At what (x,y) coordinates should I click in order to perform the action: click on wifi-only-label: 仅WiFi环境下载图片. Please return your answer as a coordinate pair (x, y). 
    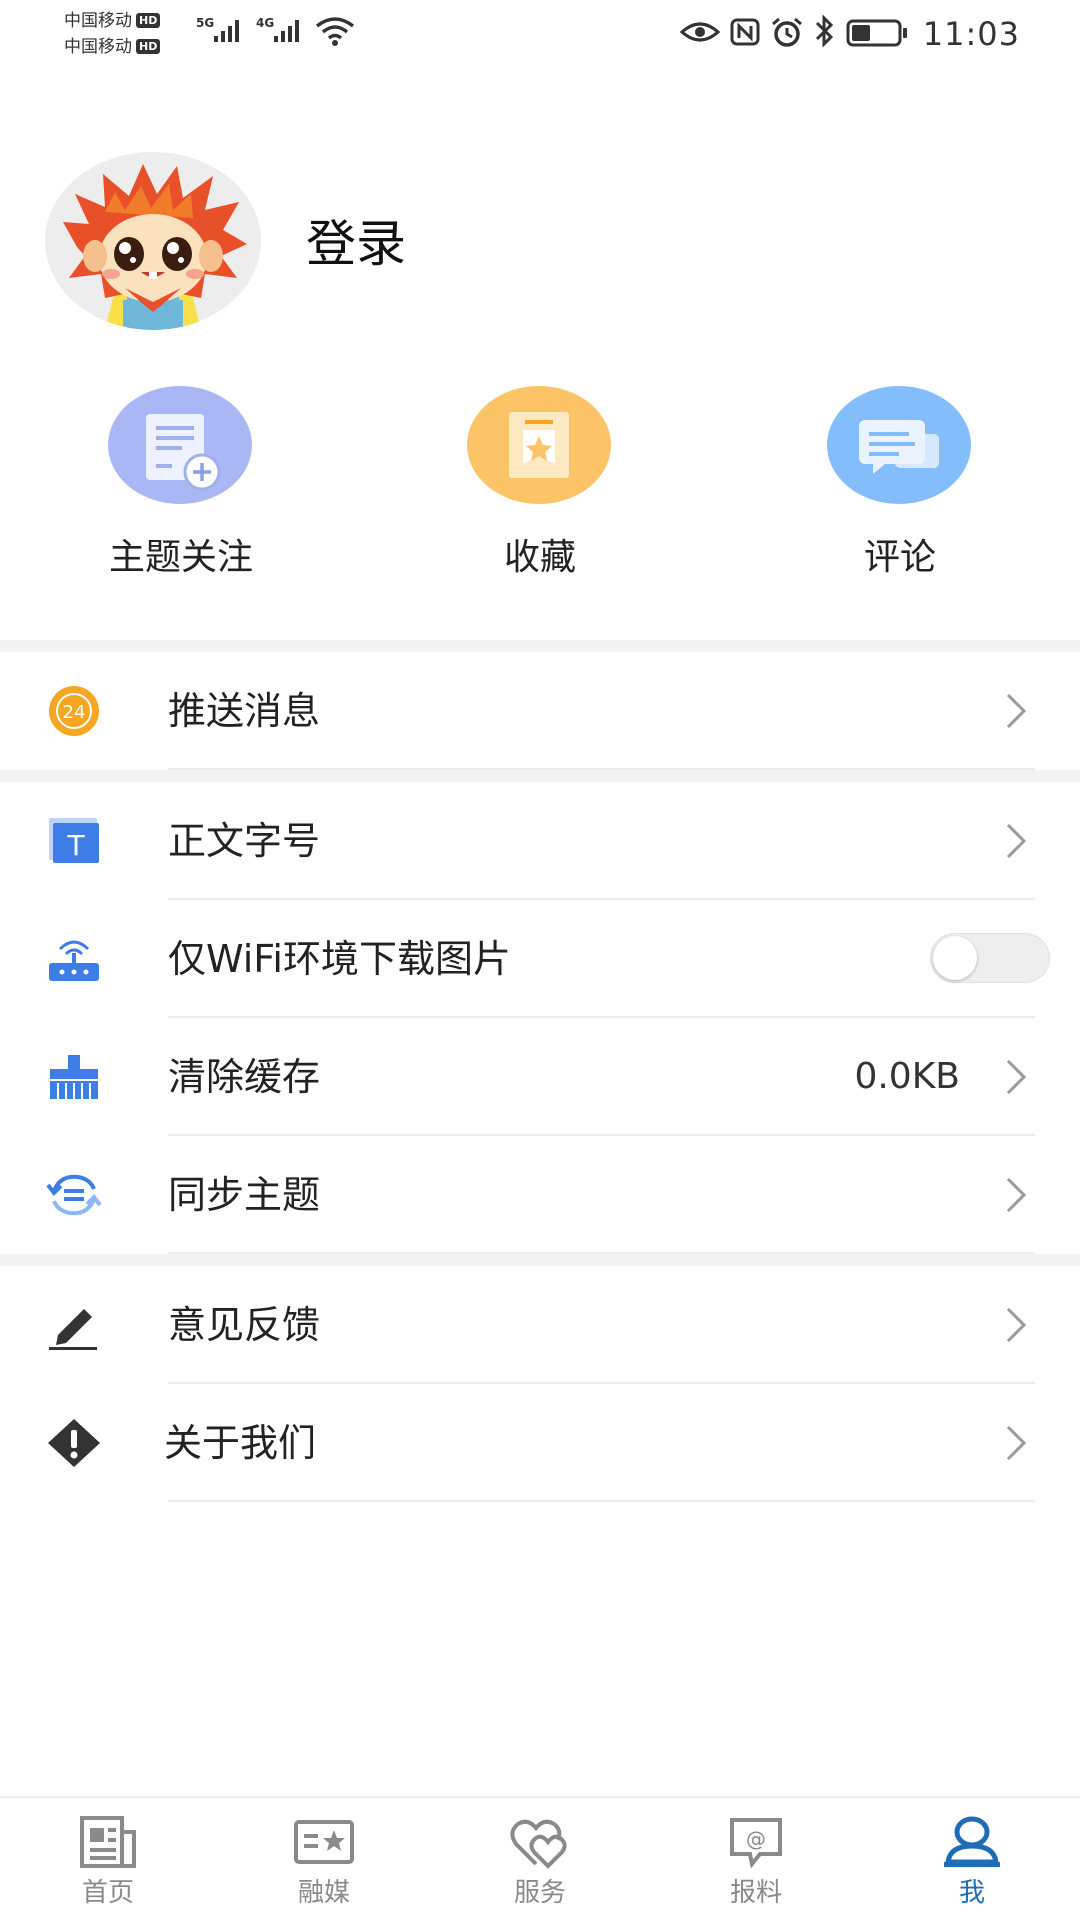
    Looking at the image, I should click on (339, 959).